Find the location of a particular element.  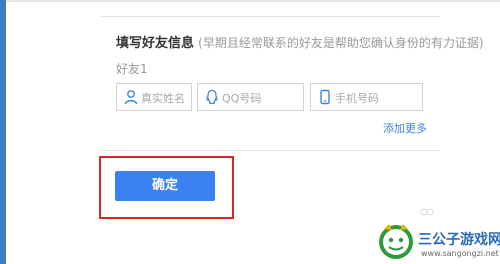

qq-number-placeholder: QQ号码 is located at coordinates (242, 98).